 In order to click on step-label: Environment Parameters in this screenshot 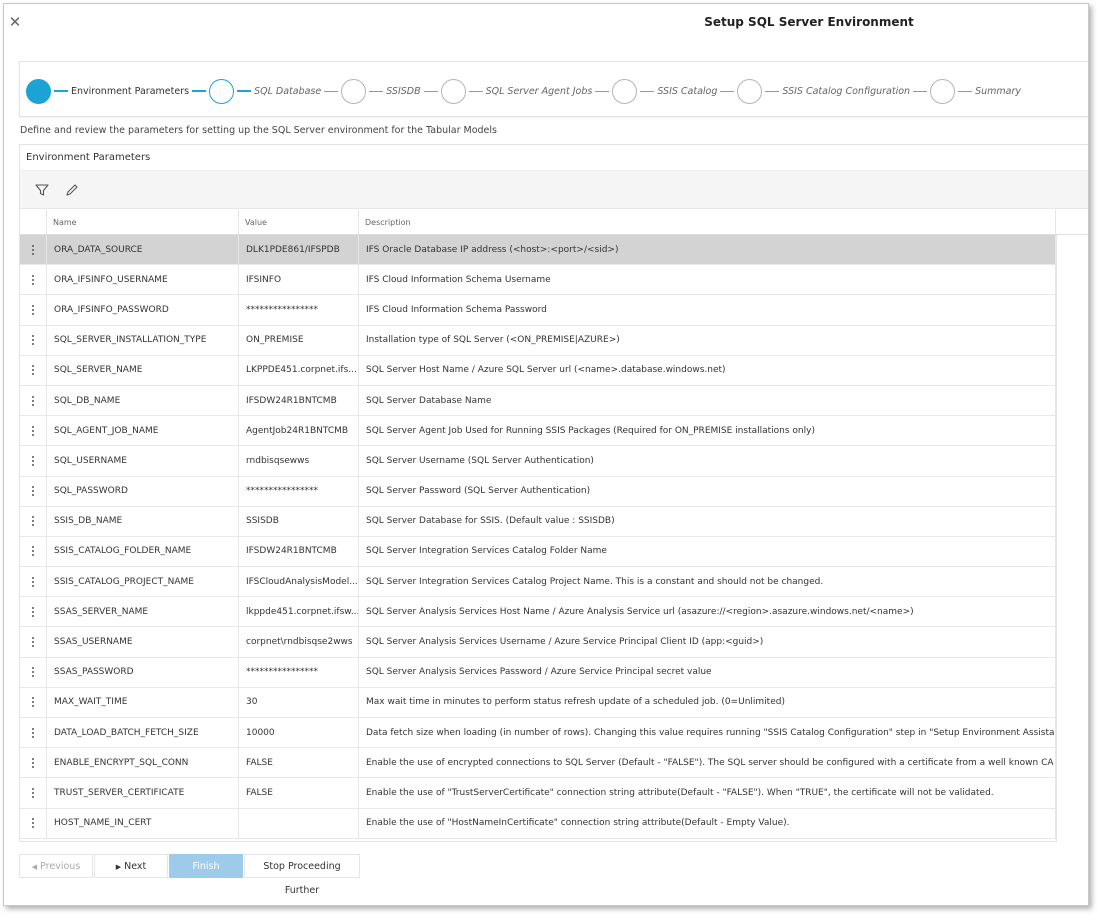, I will do `click(130, 91)`.